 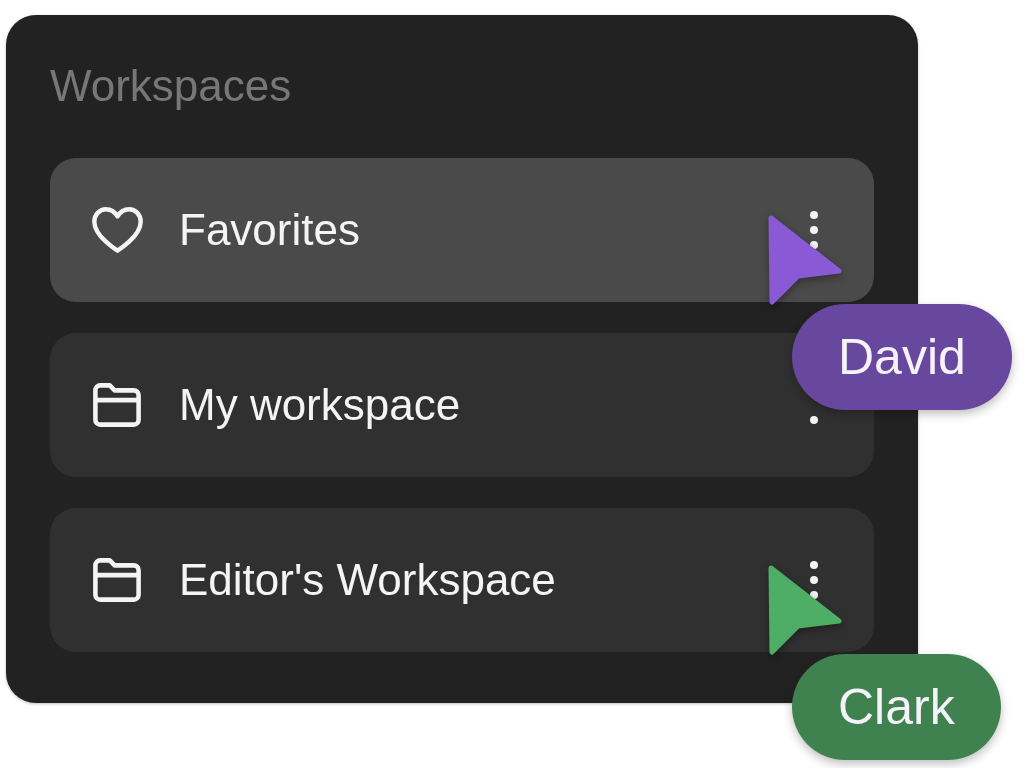 I want to click on cursor-name-tag: David, so click(x=902, y=357).